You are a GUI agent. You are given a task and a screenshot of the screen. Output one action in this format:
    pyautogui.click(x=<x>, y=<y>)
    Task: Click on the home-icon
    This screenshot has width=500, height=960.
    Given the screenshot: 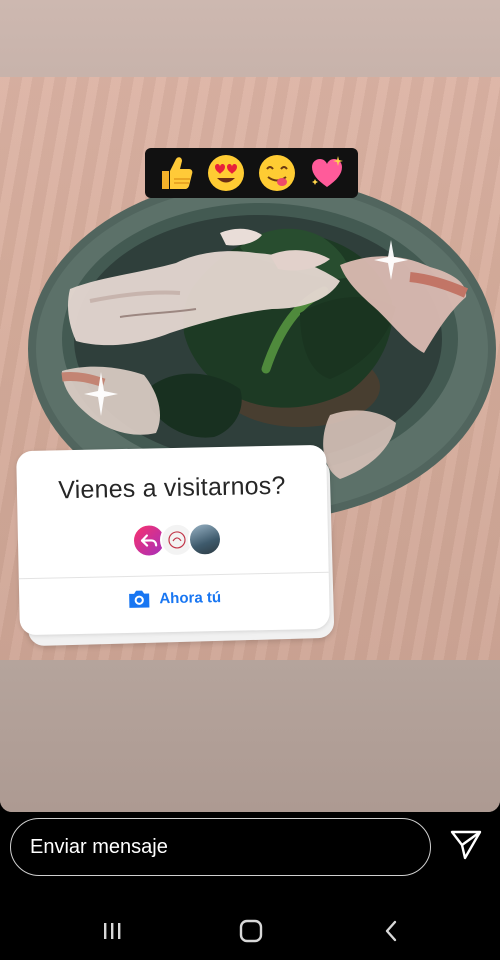 What is the action you would take?
    pyautogui.click(x=251, y=931)
    